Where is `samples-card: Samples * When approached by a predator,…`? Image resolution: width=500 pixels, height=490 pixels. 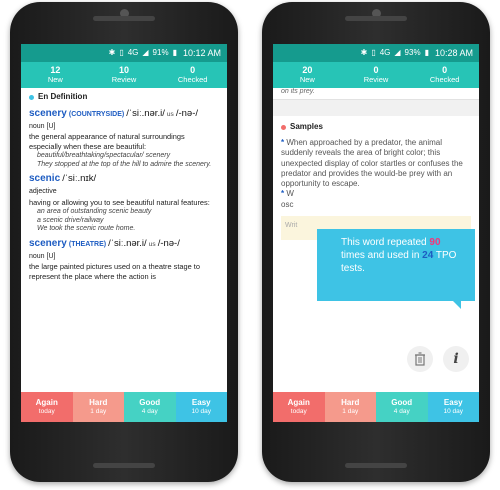
samples-card: Samples * When approached by a predator,… is located at coordinates (376, 166).